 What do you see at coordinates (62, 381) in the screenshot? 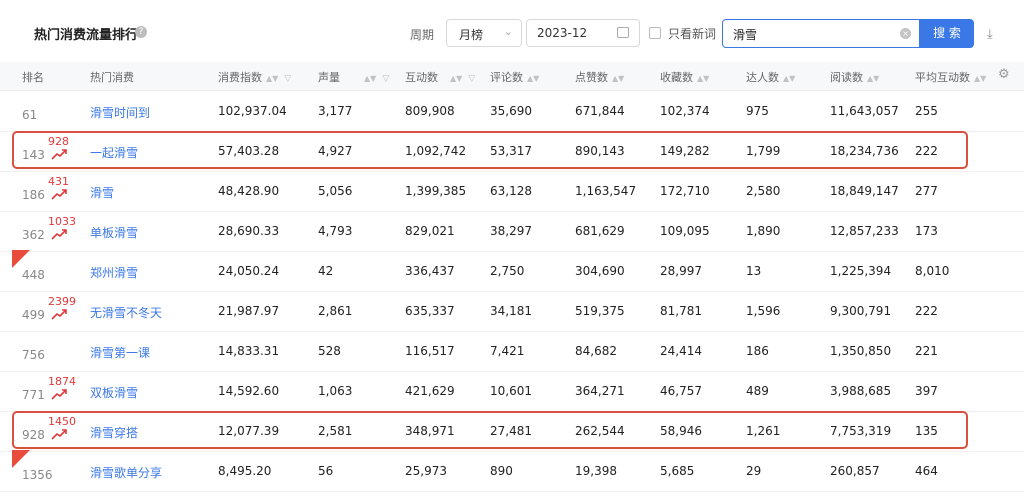
I see `rank-change-value: 1874` at bounding box center [62, 381].